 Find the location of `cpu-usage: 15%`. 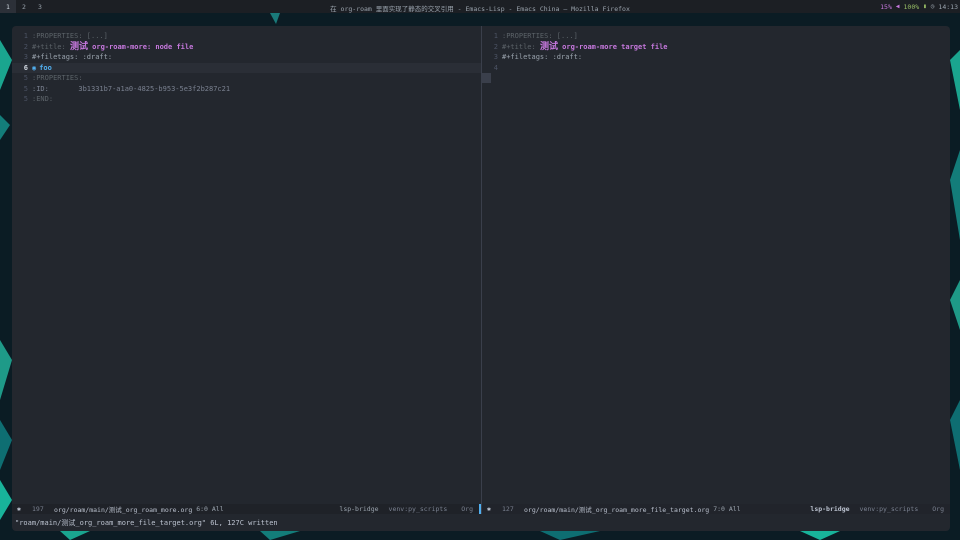

cpu-usage: 15% is located at coordinates (886, 6).